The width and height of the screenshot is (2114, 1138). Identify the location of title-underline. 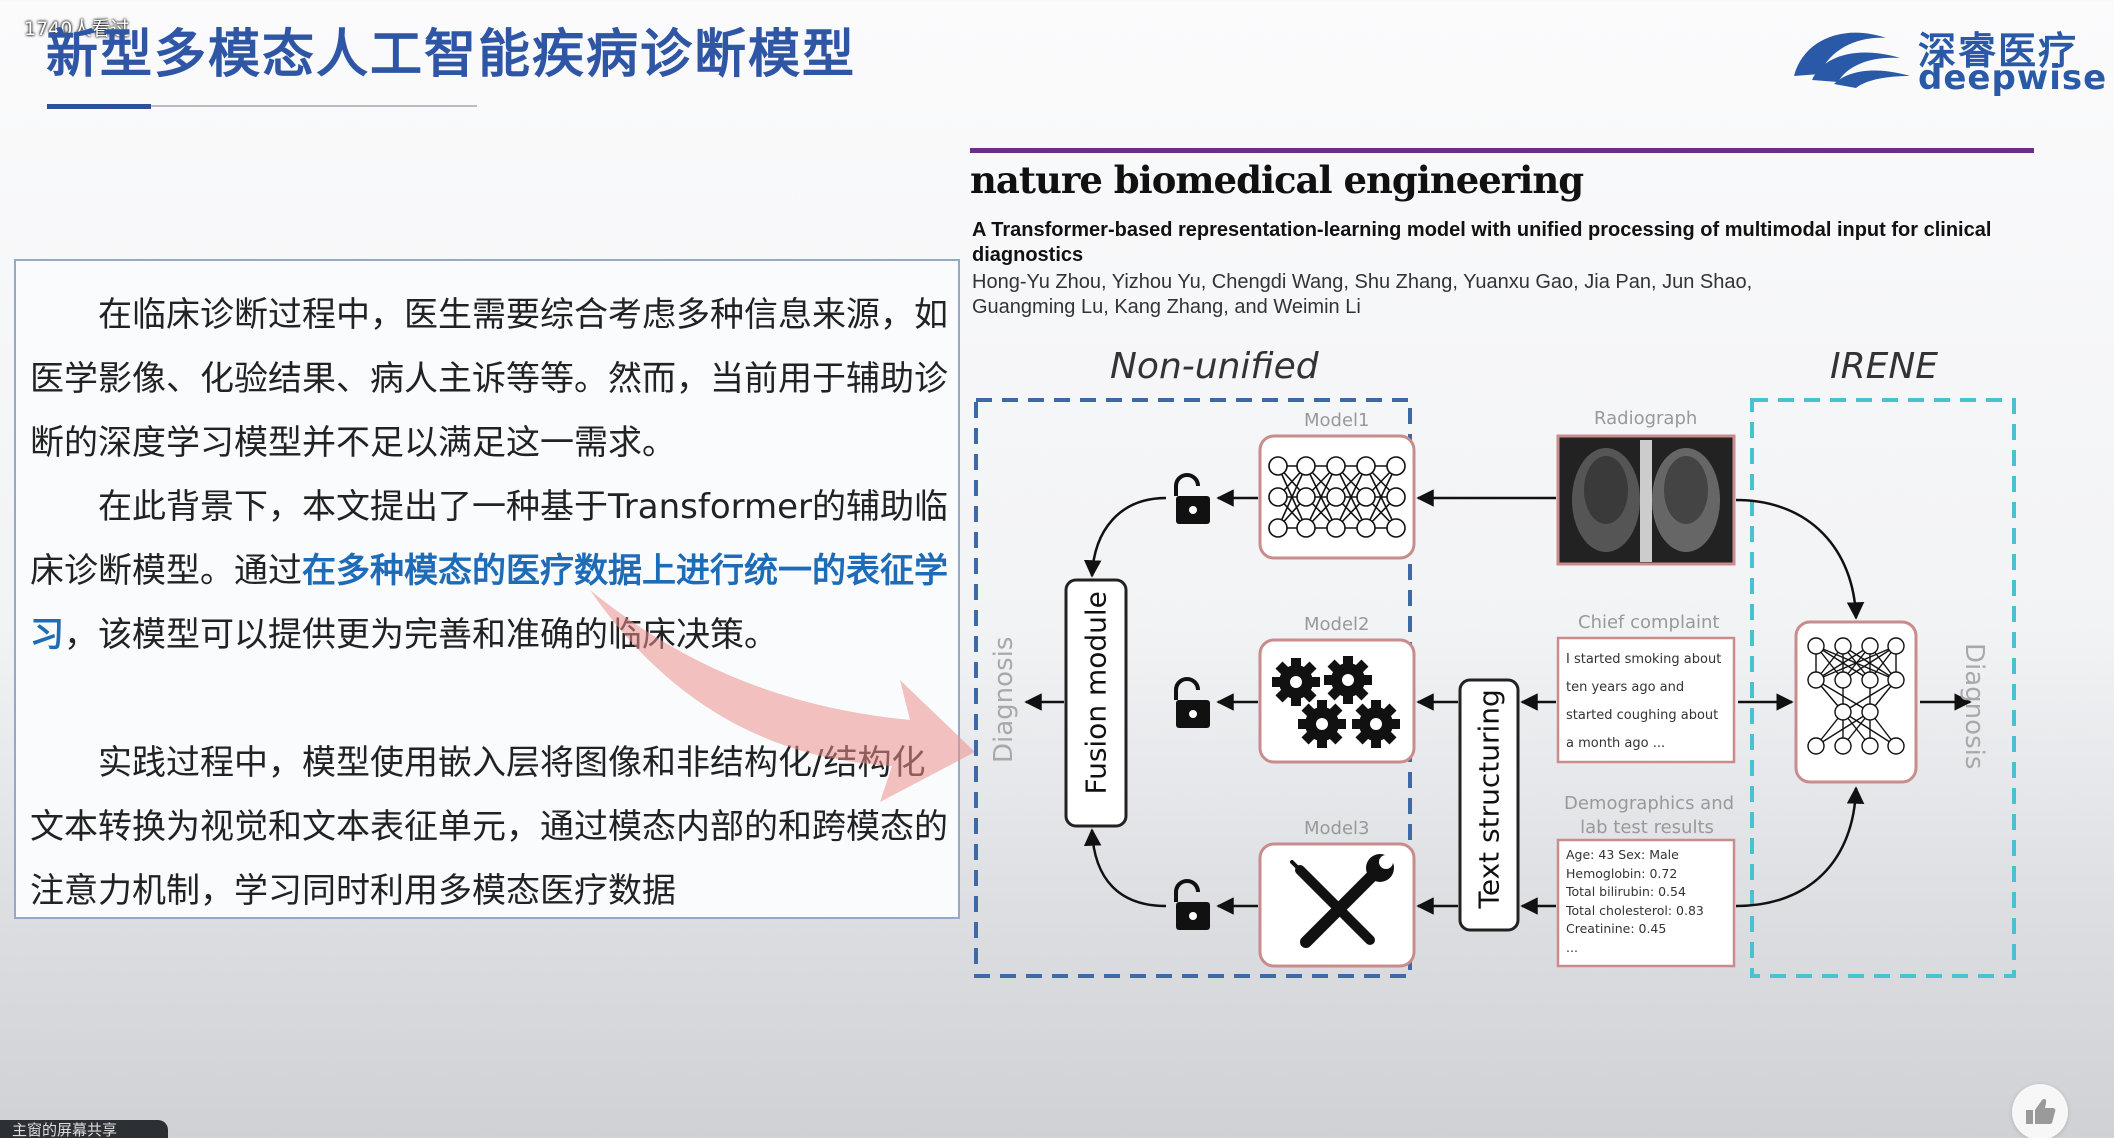
(99, 106).